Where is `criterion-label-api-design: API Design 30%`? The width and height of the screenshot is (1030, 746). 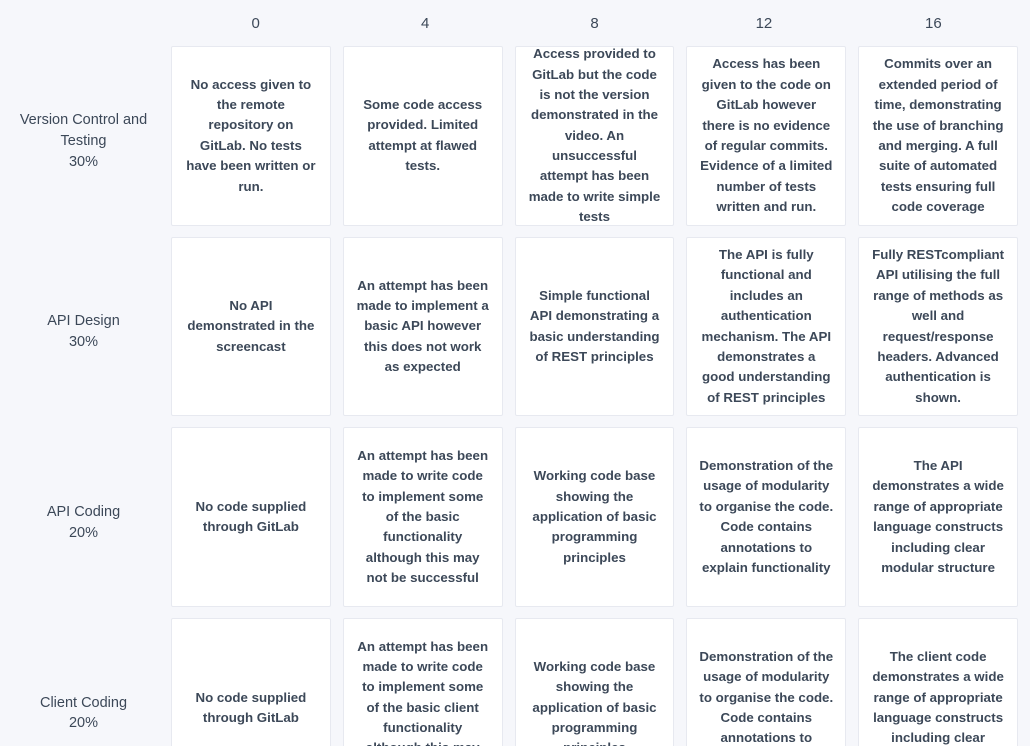 criterion-label-api-design: API Design 30% is located at coordinates (85, 332).